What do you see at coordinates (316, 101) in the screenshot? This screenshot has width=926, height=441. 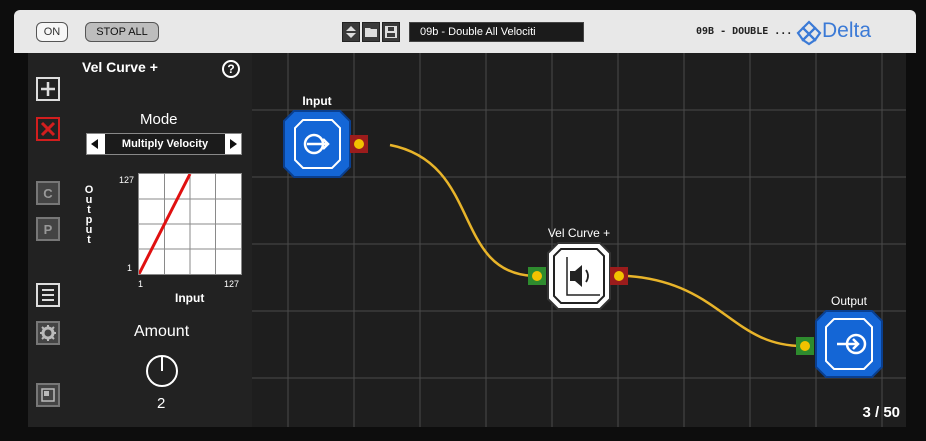 I see `input-node-label: Input` at bounding box center [316, 101].